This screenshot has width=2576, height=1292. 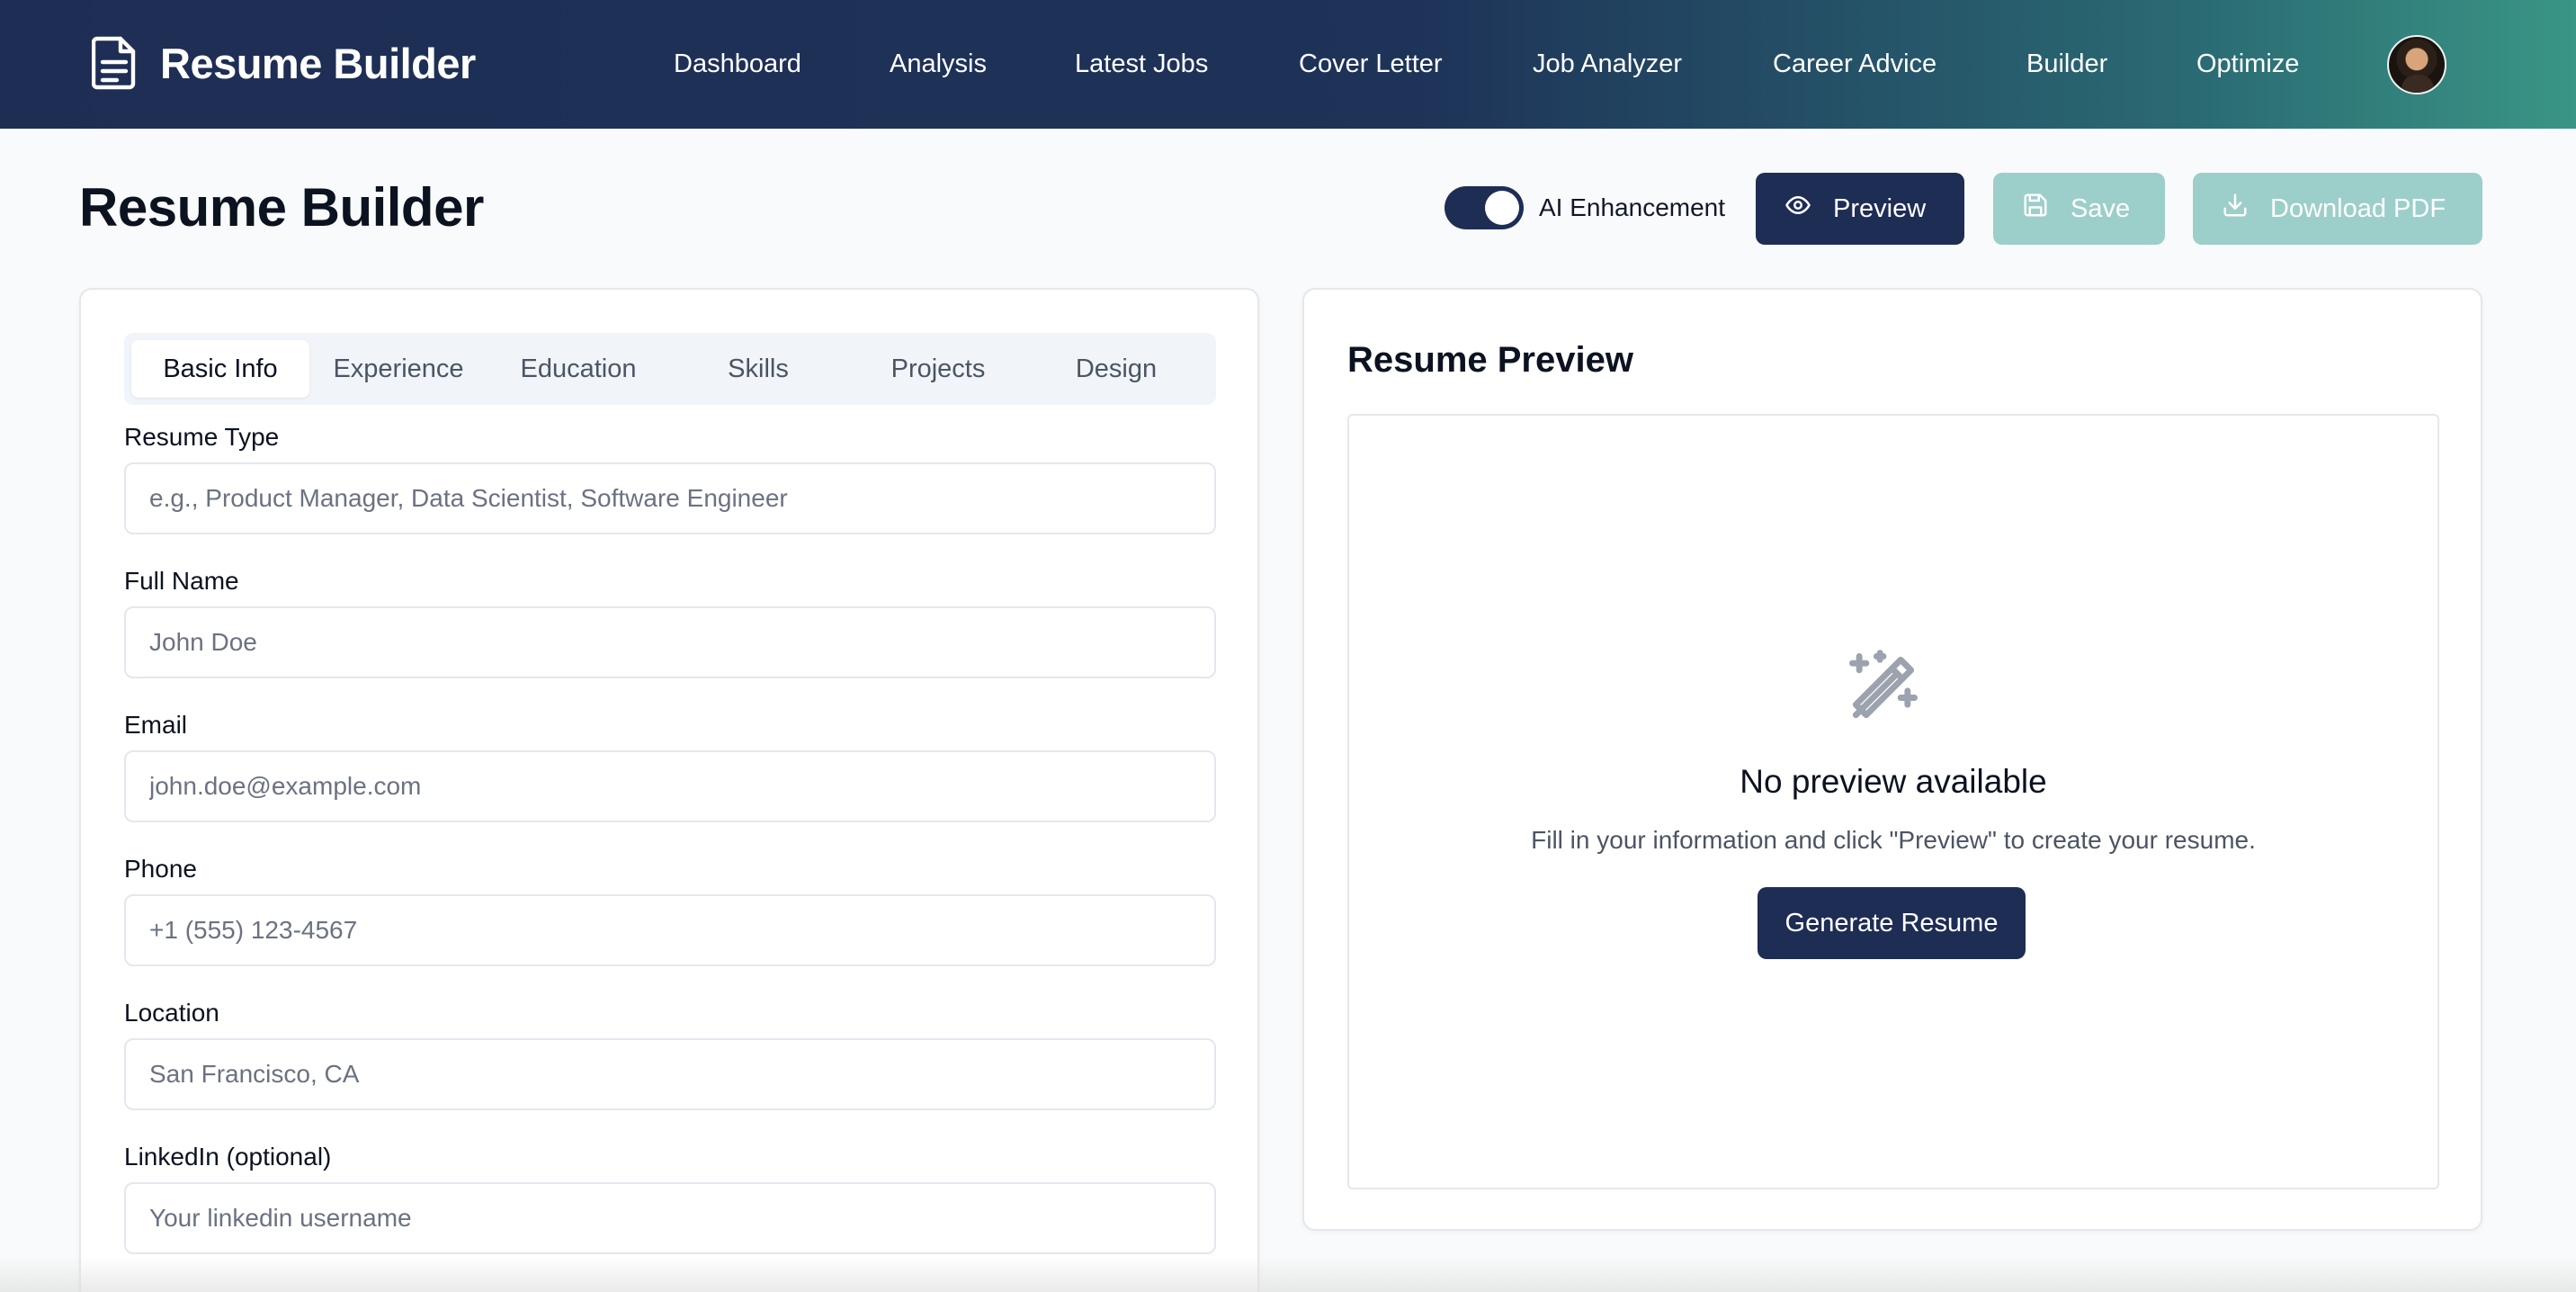 What do you see at coordinates (670, 1218) in the screenshot?
I see `linkedin-input` at bounding box center [670, 1218].